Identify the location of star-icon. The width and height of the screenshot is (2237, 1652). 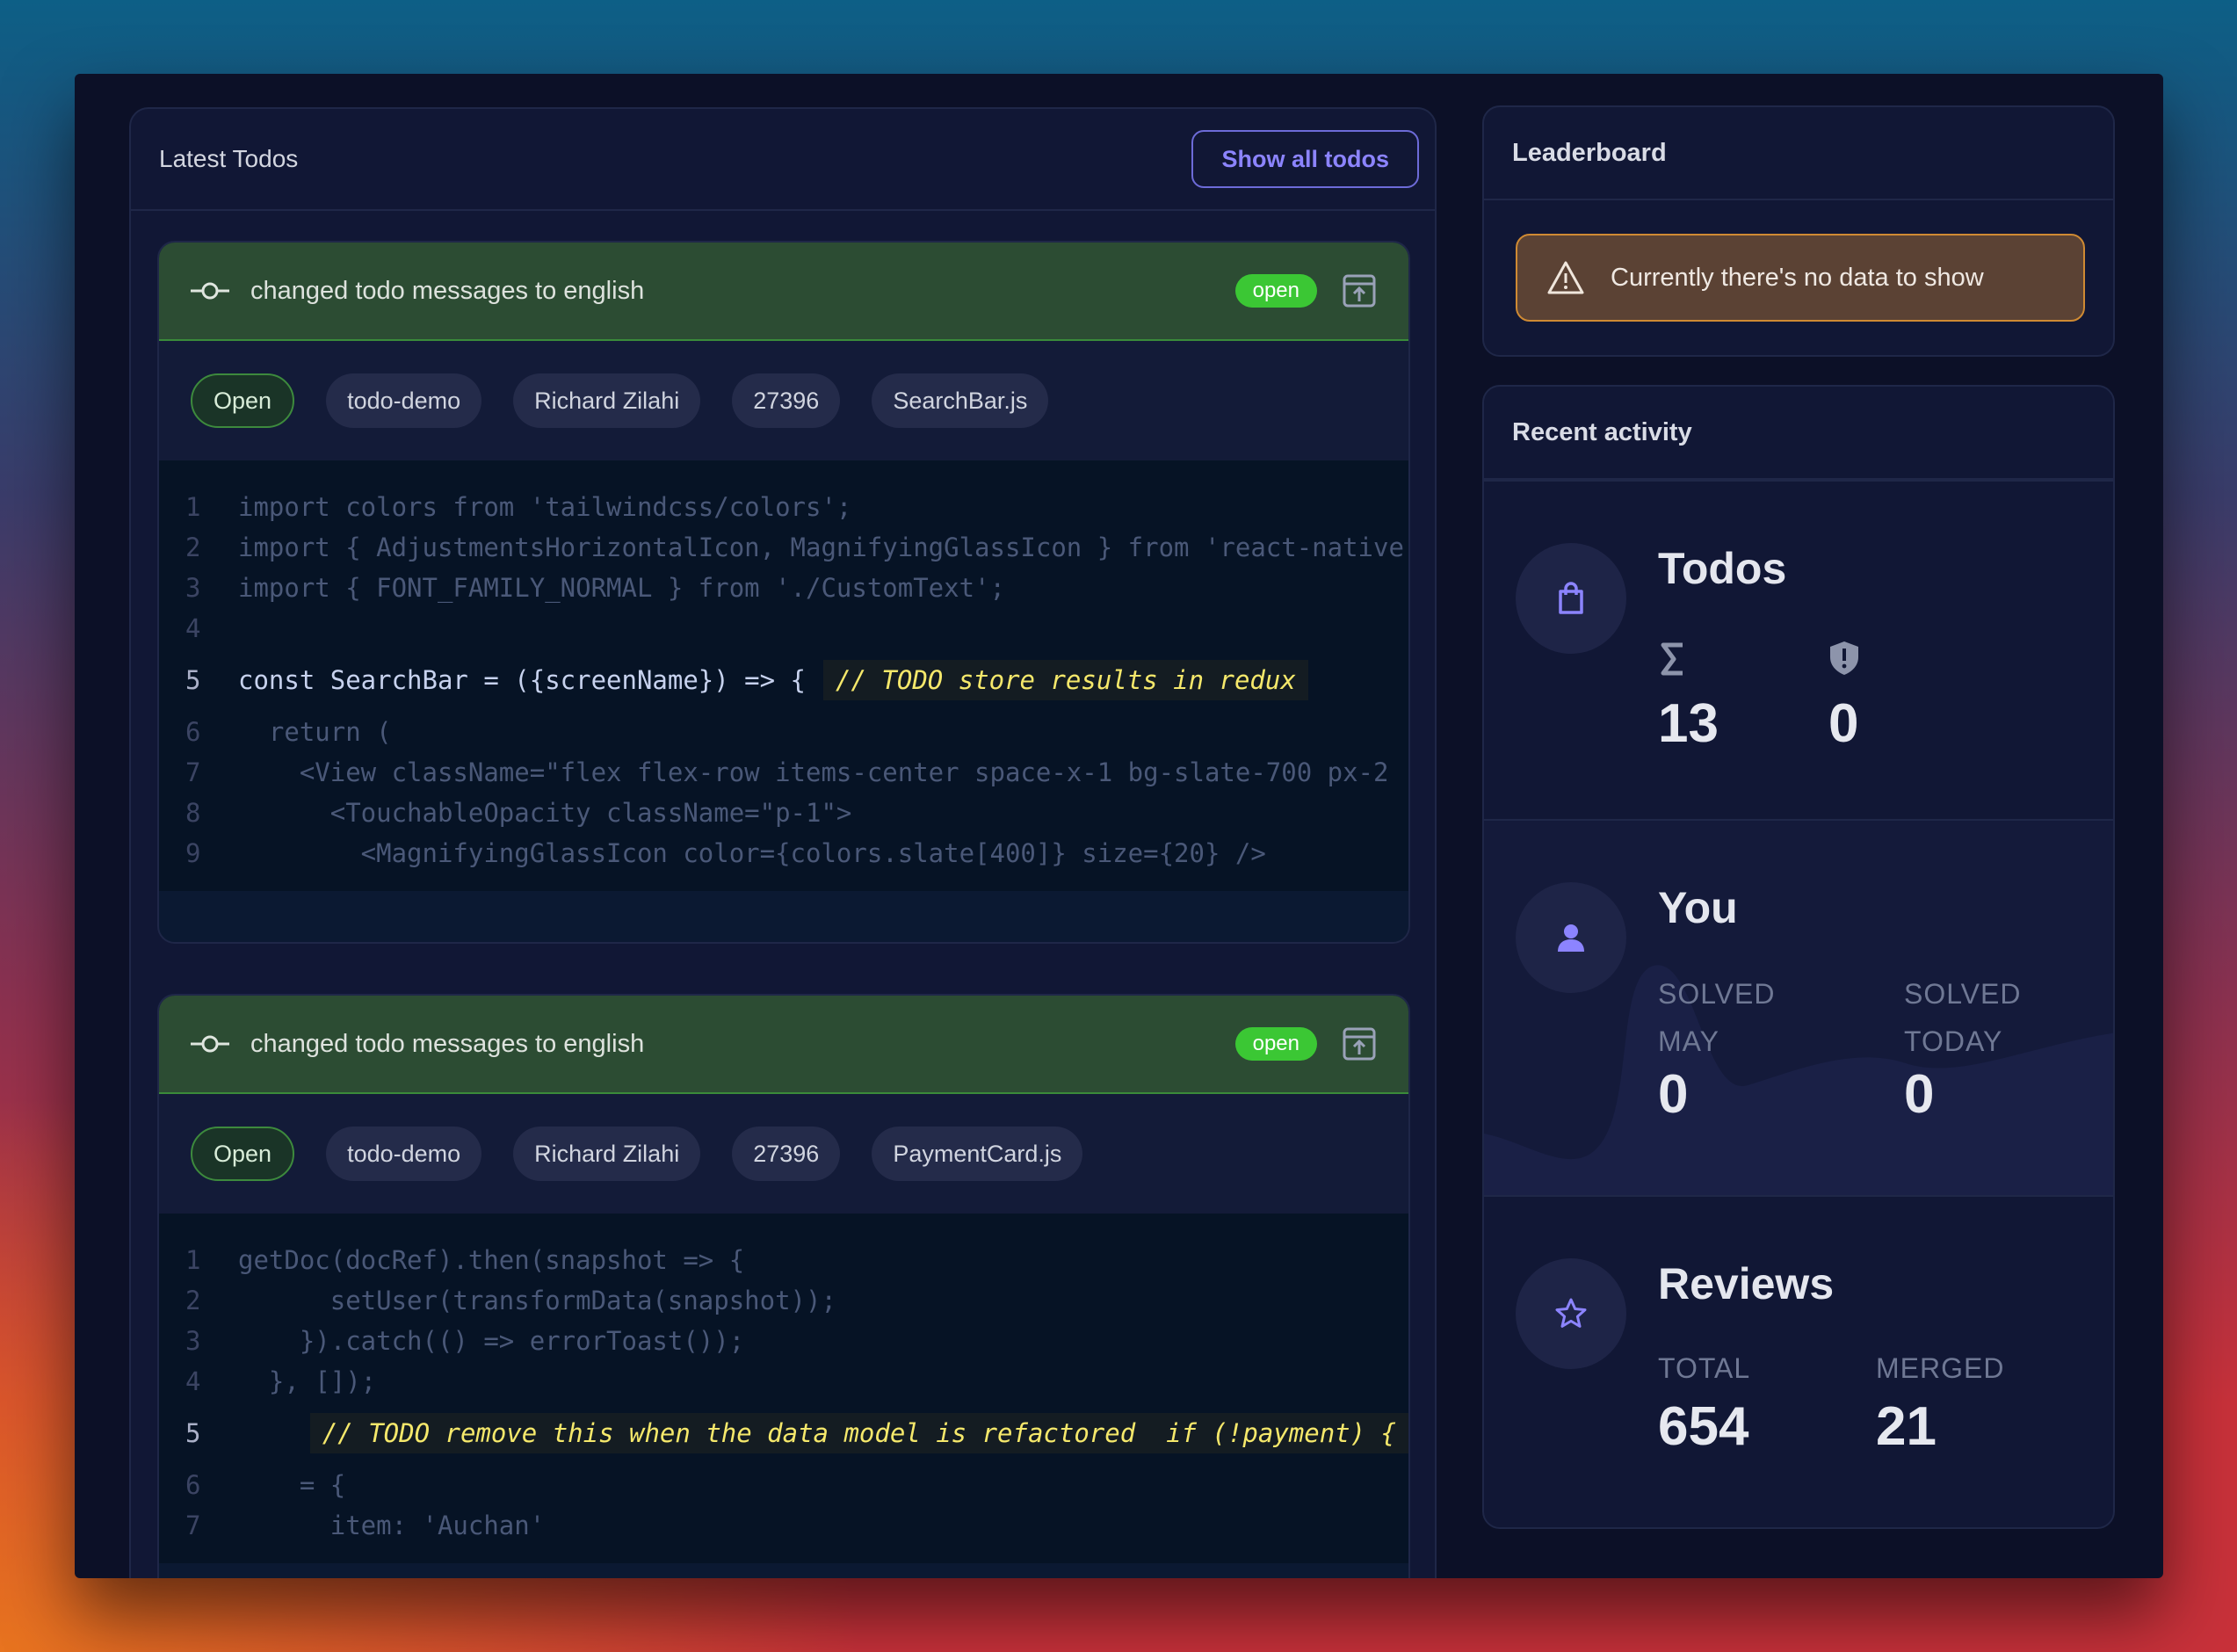
(1571, 1313).